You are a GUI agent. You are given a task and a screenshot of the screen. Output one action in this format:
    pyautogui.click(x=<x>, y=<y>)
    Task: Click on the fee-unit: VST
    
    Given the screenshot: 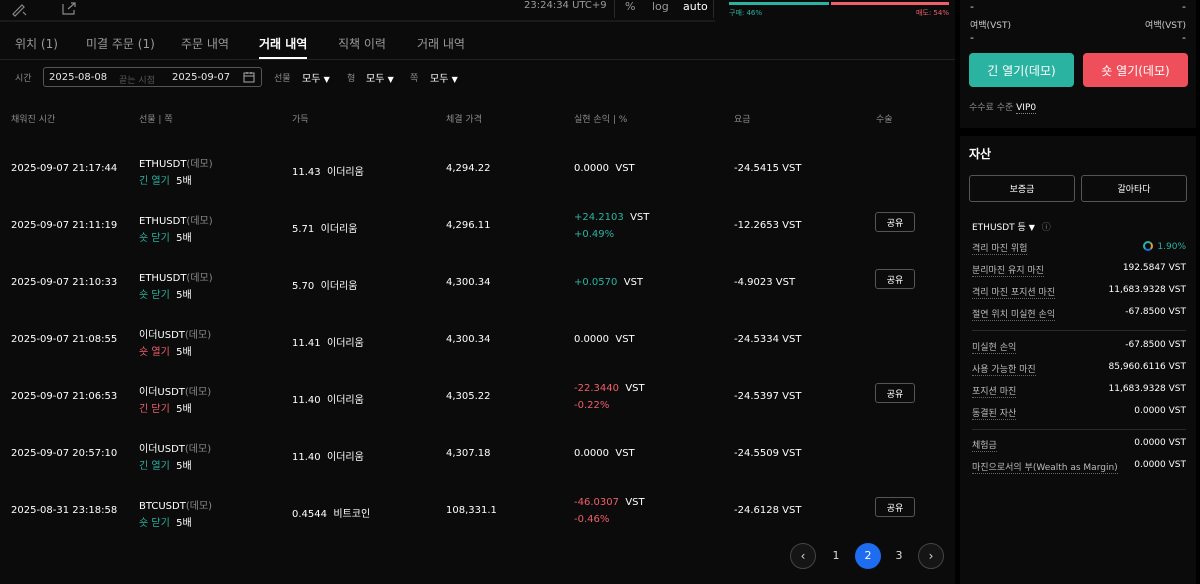 What is the action you would take?
    pyautogui.click(x=792, y=168)
    